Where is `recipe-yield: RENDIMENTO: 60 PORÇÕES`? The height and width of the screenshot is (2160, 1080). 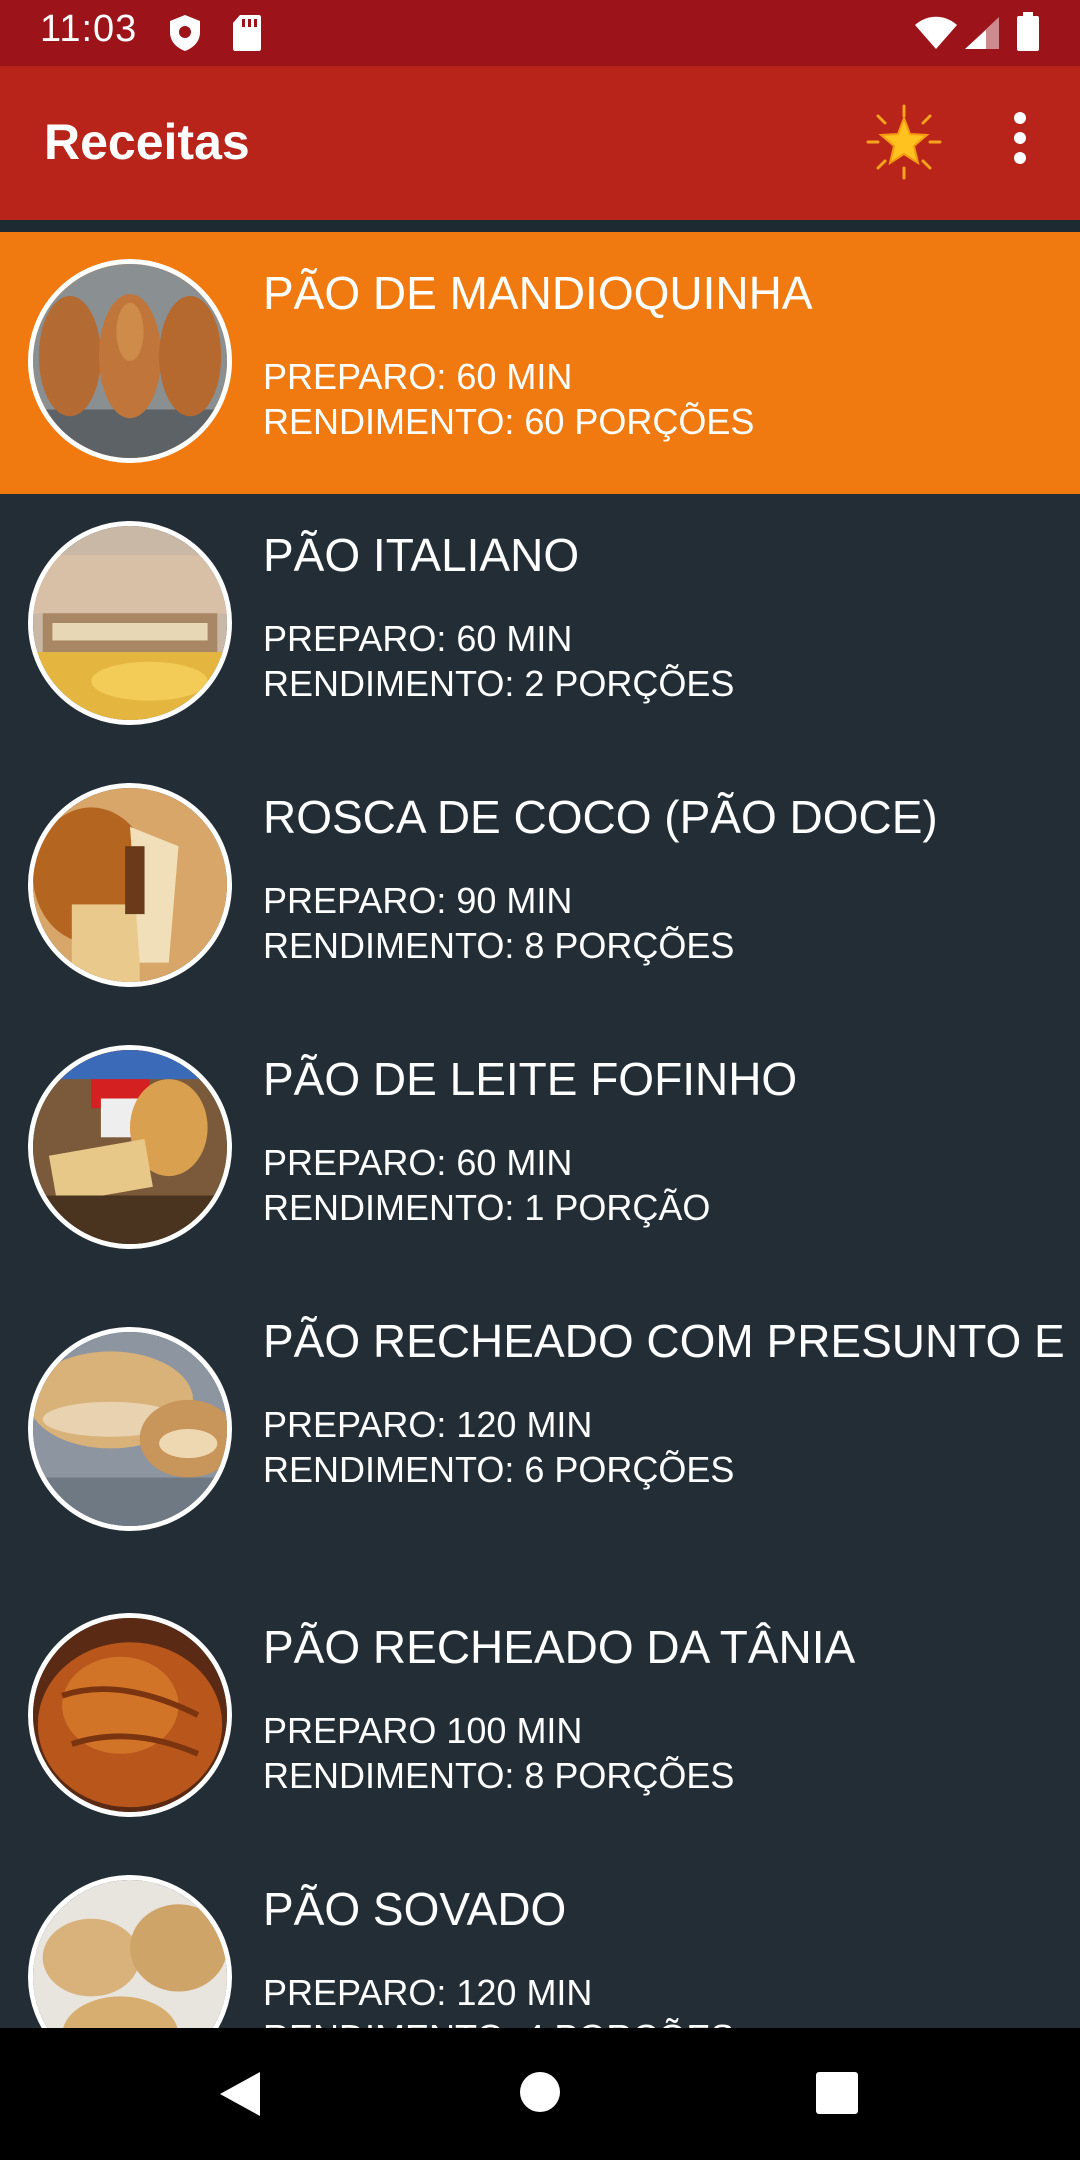
recipe-yield: RENDIMENTO: 60 PORÇÕES is located at coordinates (509, 421).